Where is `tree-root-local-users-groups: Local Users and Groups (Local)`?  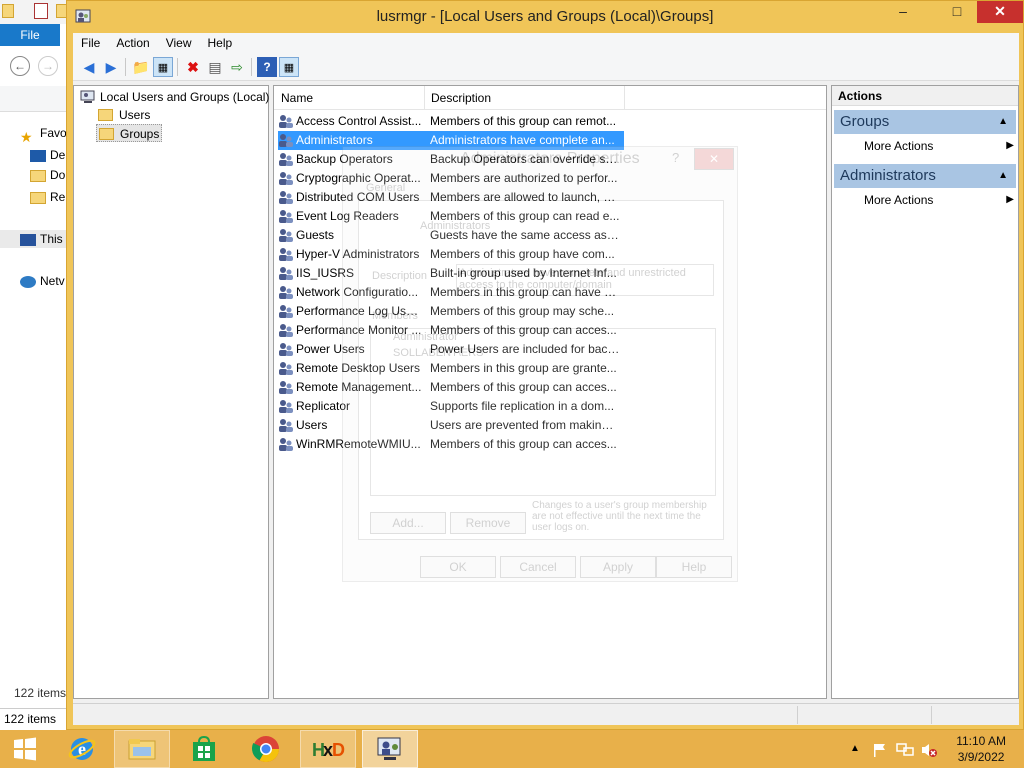 tree-root-local-users-groups: Local Users and Groups (Local) is located at coordinates (174, 97).